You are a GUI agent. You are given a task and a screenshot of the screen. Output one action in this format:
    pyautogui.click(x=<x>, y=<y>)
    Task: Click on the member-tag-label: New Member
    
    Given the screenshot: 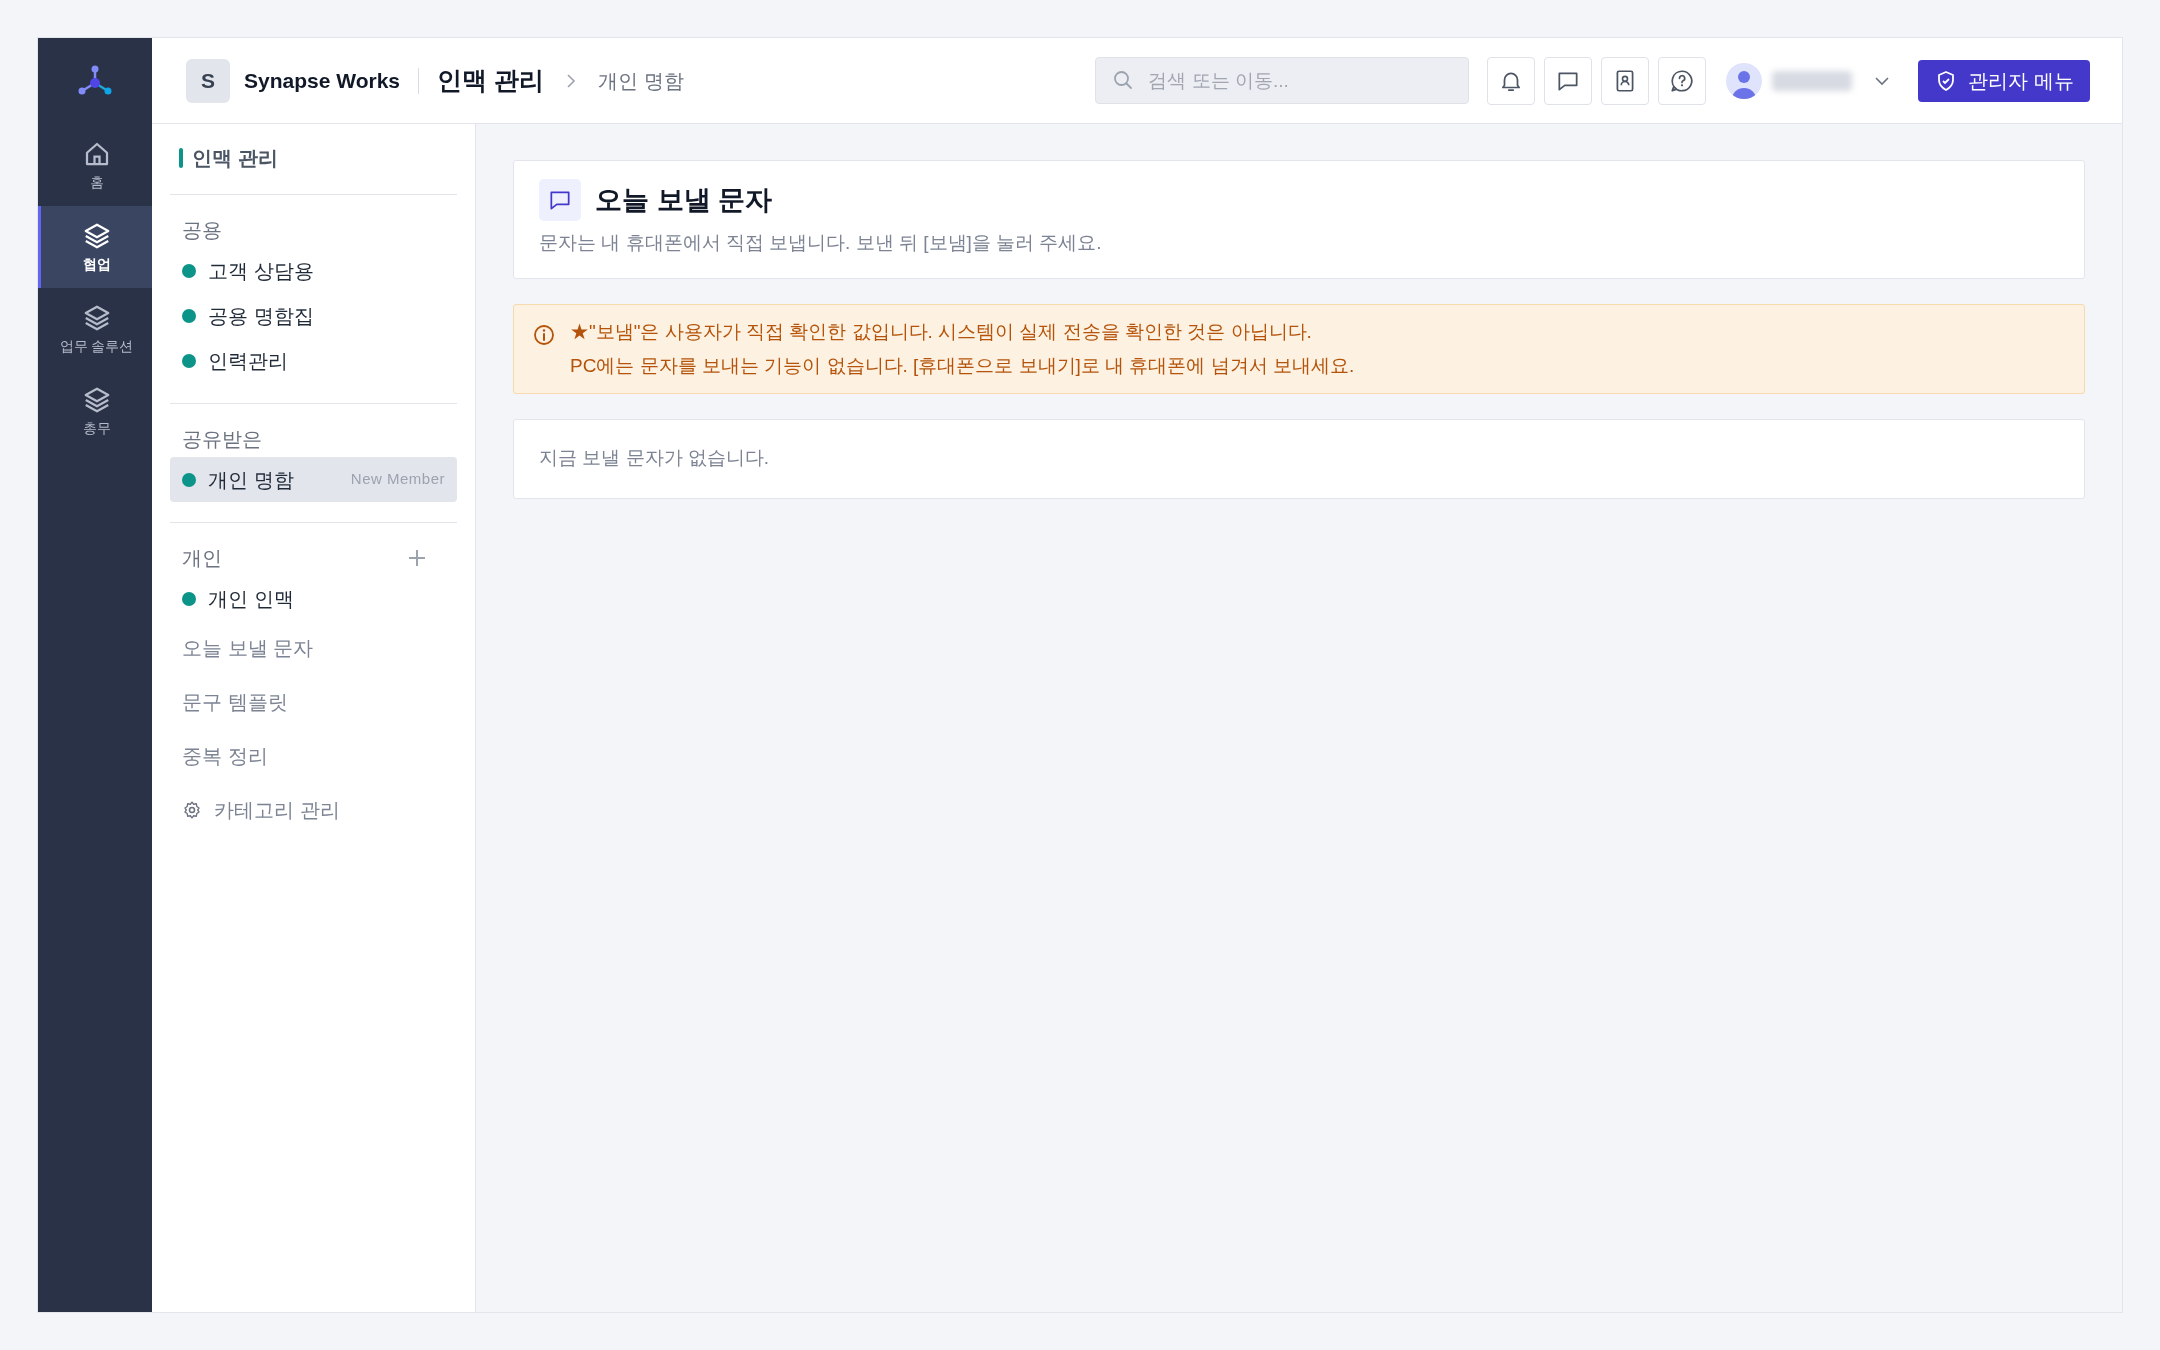 What is the action you would take?
    pyautogui.click(x=397, y=479)
    